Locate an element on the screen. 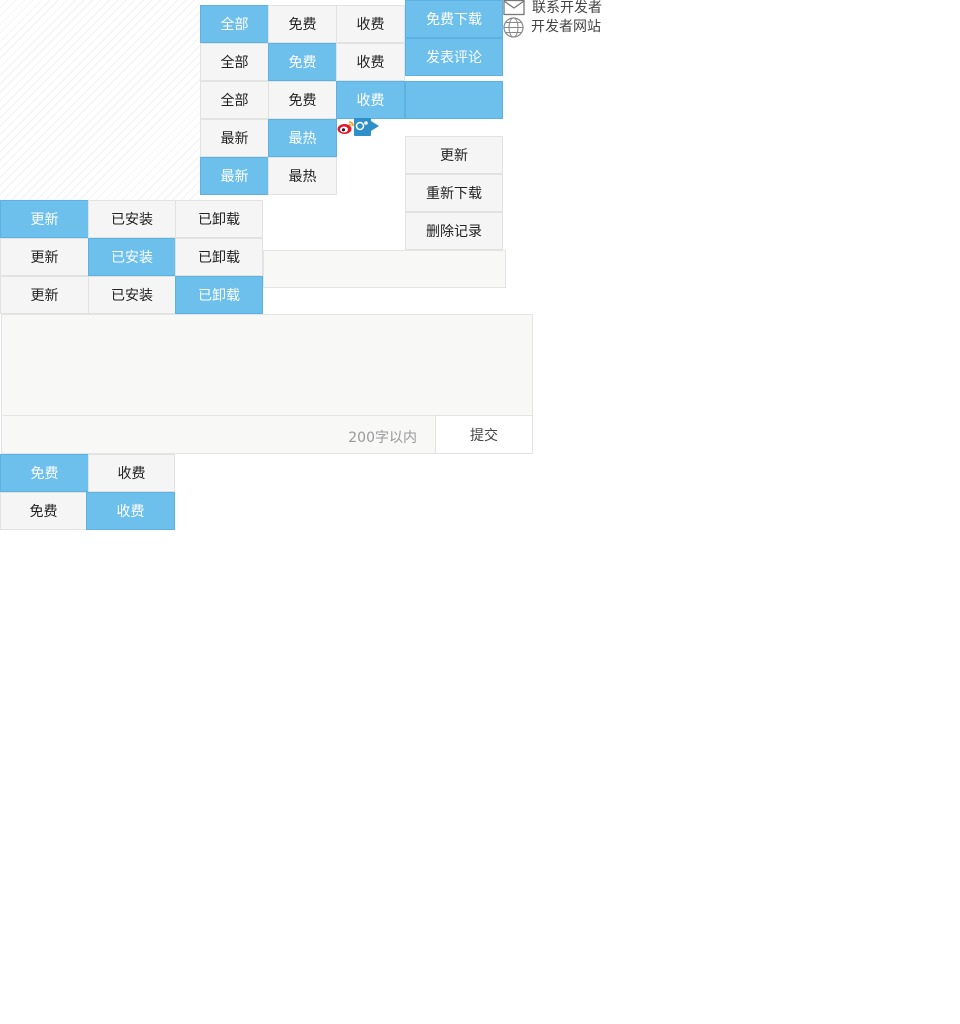 The width and height of the screenshot is (960, 1024). delete-record-button: 删除记录 is located at coordinates (454, 231).